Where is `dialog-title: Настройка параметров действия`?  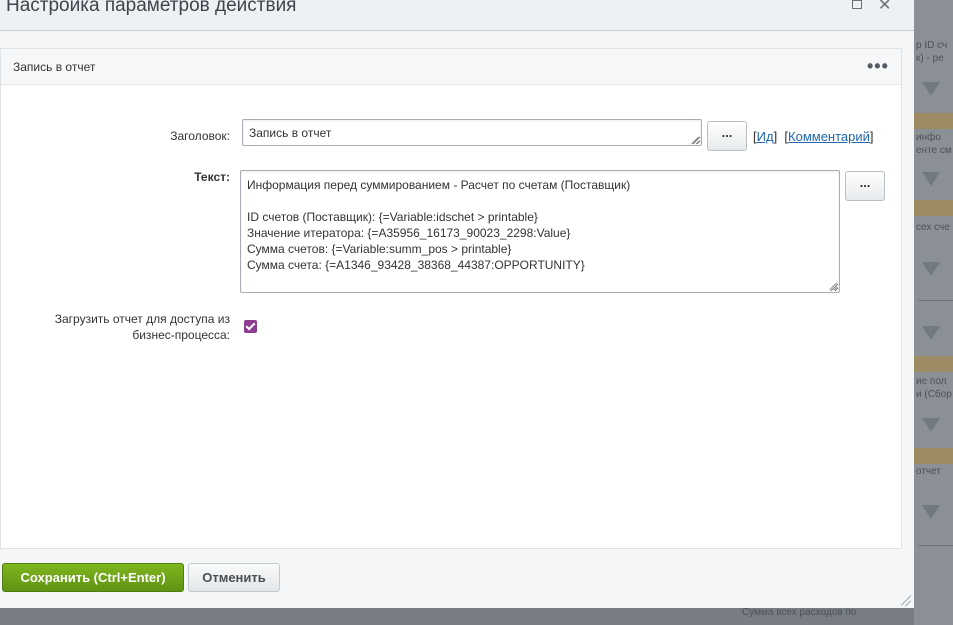
dialog-title: Настройка параметров действия is located at coordinates (151, 8).